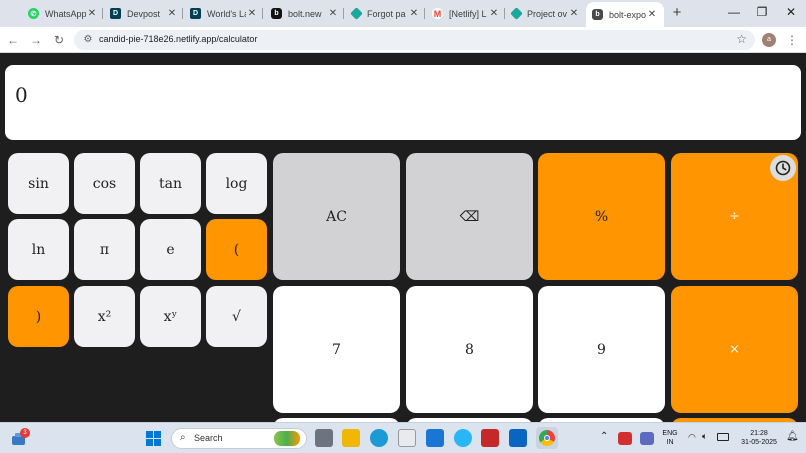  I want to click on restore-button: ❐, so click(762, 12).